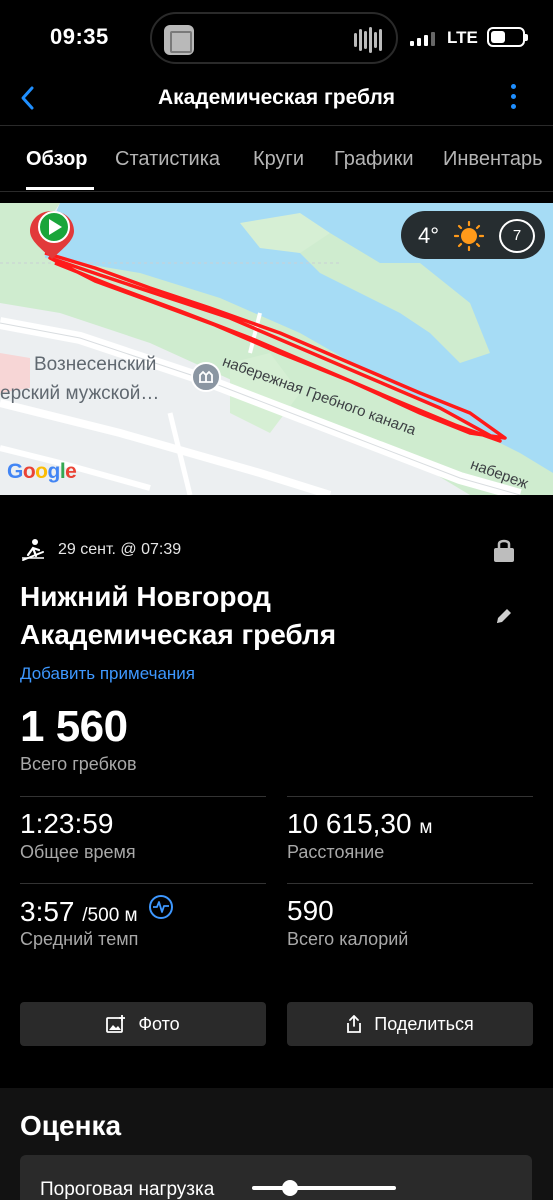 The width and height of the screenshot is (553, 1200). What do you see at coordinates (290, 1188) in the screenshot?
I see `load-slider-knob` at bounding box center [290, 1188].